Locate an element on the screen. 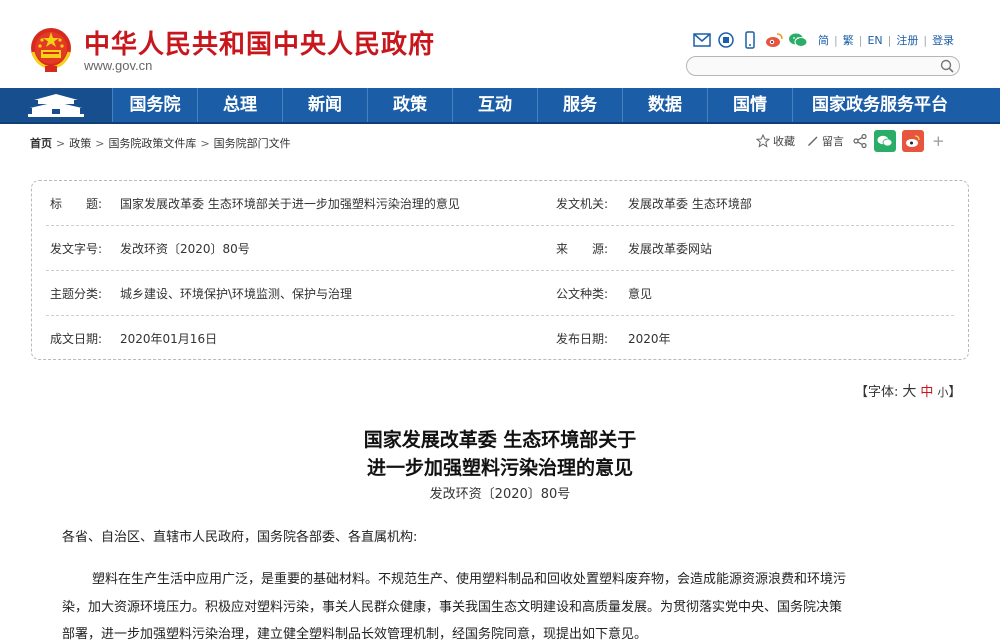  nav-item-data: 数据 is located at coordinates (664, 105).